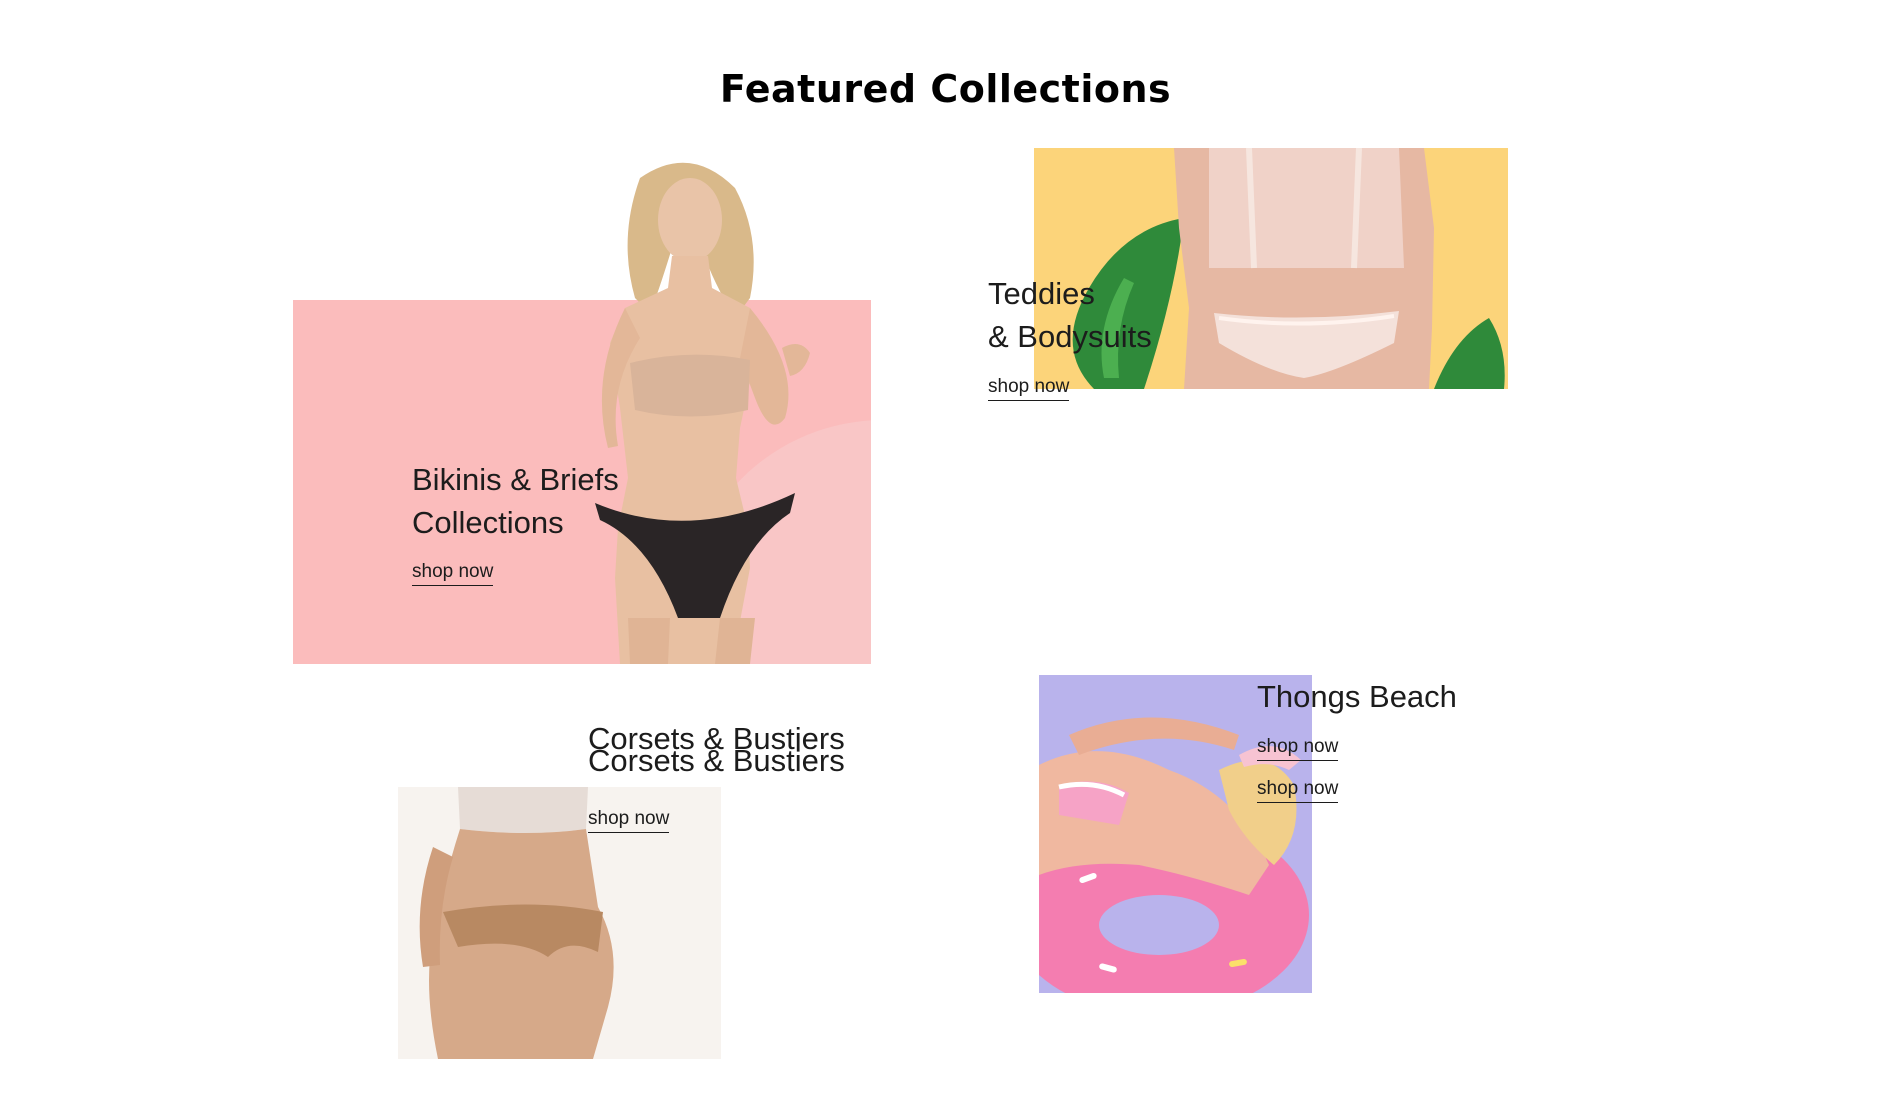 The image size is (1891, 1093). I want to click on collection-title-line: Collections, so click(488, 522).